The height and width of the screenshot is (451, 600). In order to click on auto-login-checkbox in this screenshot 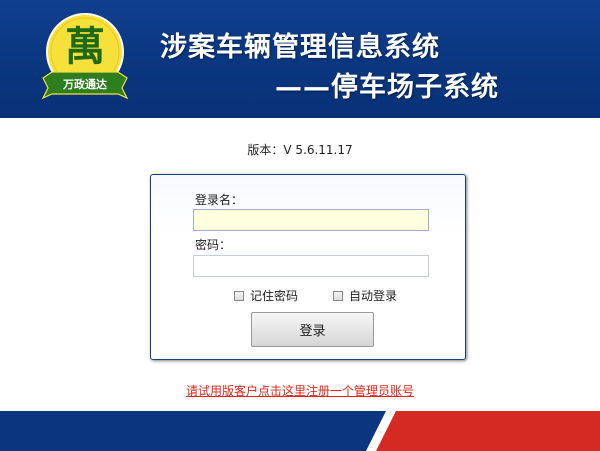, I will do `click(338, 295)`.